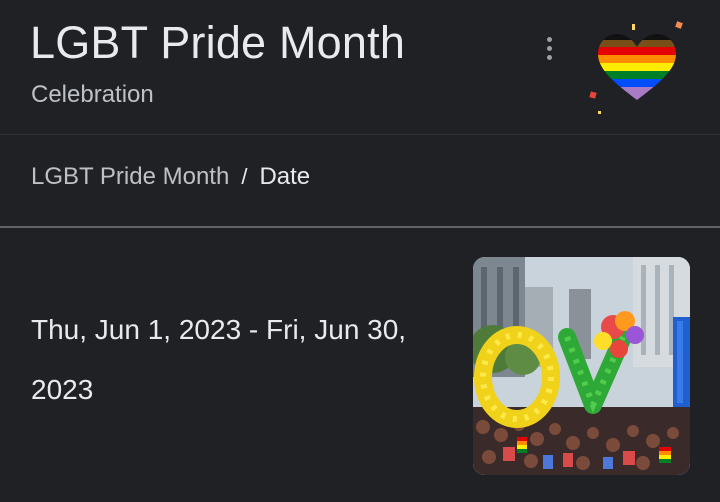  I want to click on breadcrumb-current: Date, so click(285, 176).